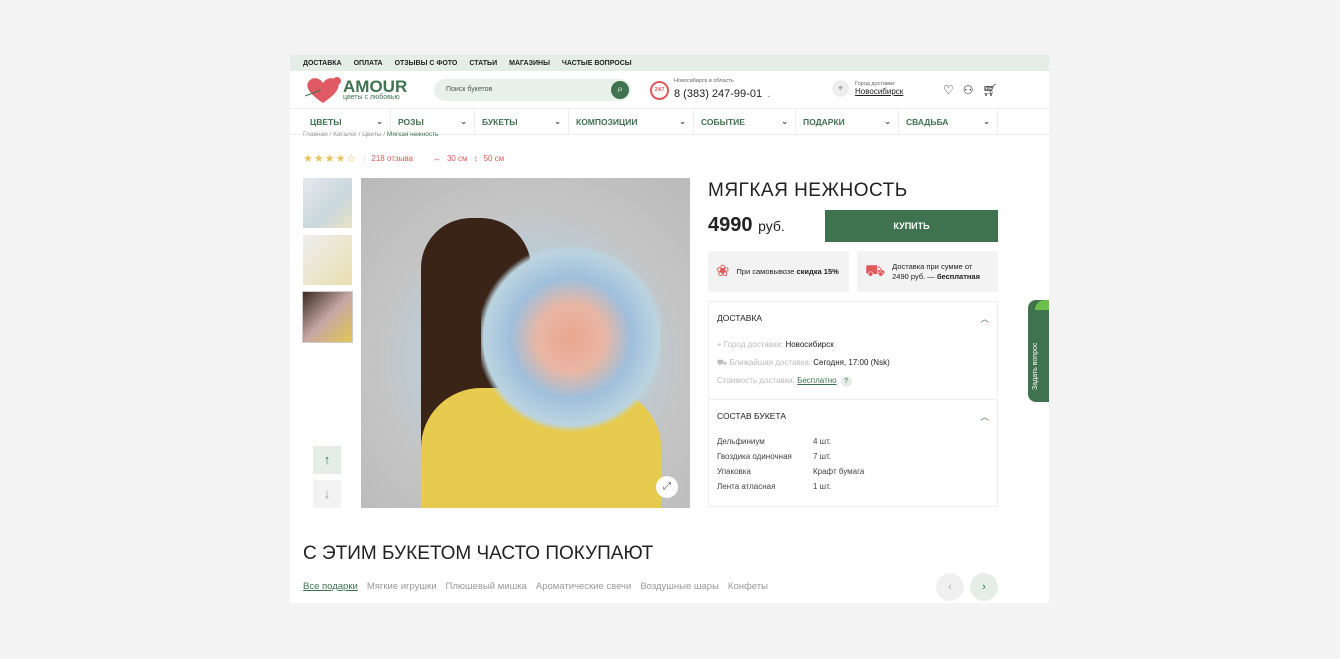 Image resolution: width=1340 pixels, height=659 pixels. I want to click on tab-all-gifts: Все подарки, so click(330, 586).